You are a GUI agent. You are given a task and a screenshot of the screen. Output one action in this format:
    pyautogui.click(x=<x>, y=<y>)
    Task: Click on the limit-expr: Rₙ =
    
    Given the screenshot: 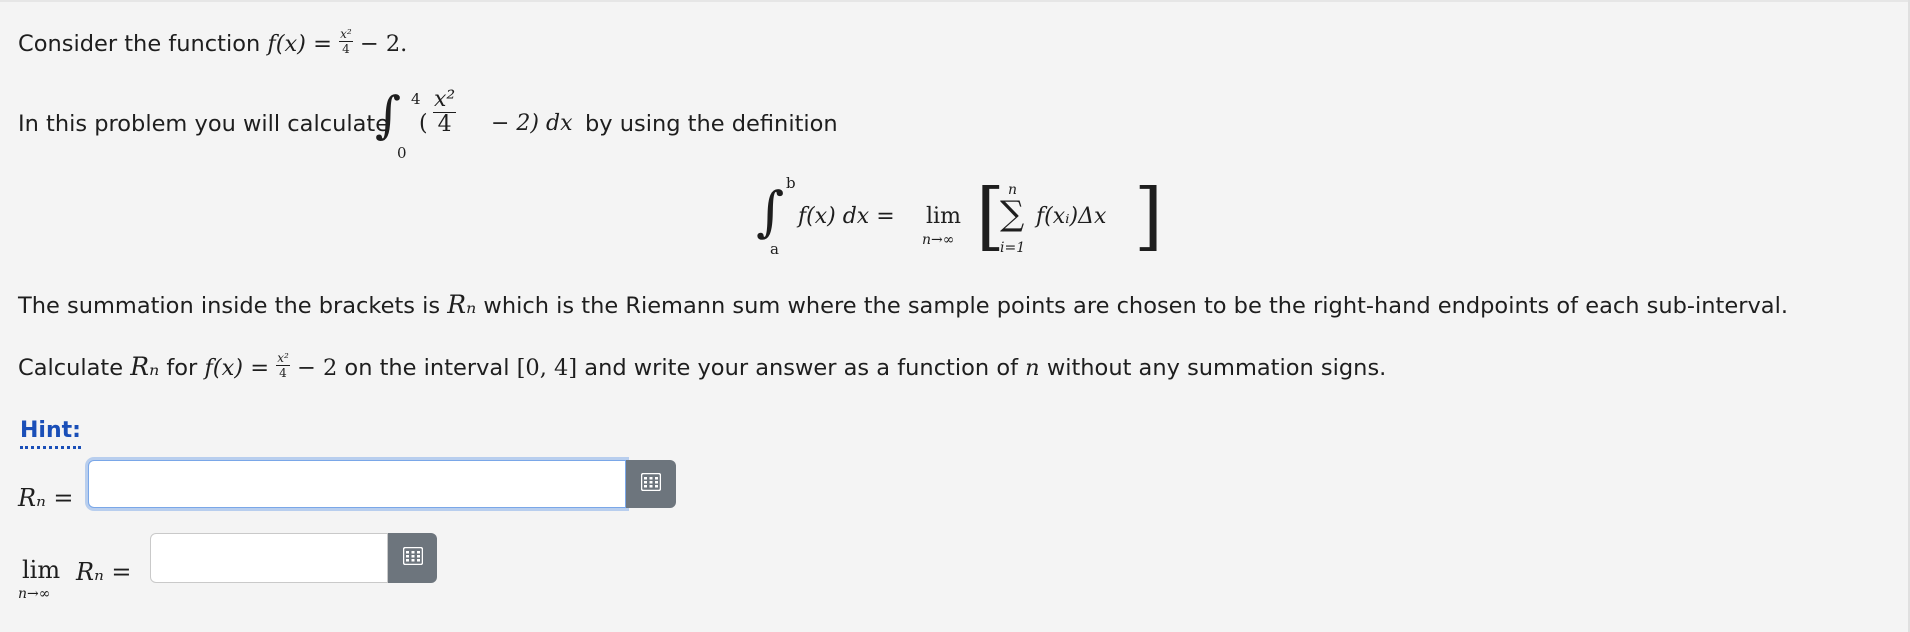 What is the action you would take?
    pyautogui.click(x=104, y=572)
    